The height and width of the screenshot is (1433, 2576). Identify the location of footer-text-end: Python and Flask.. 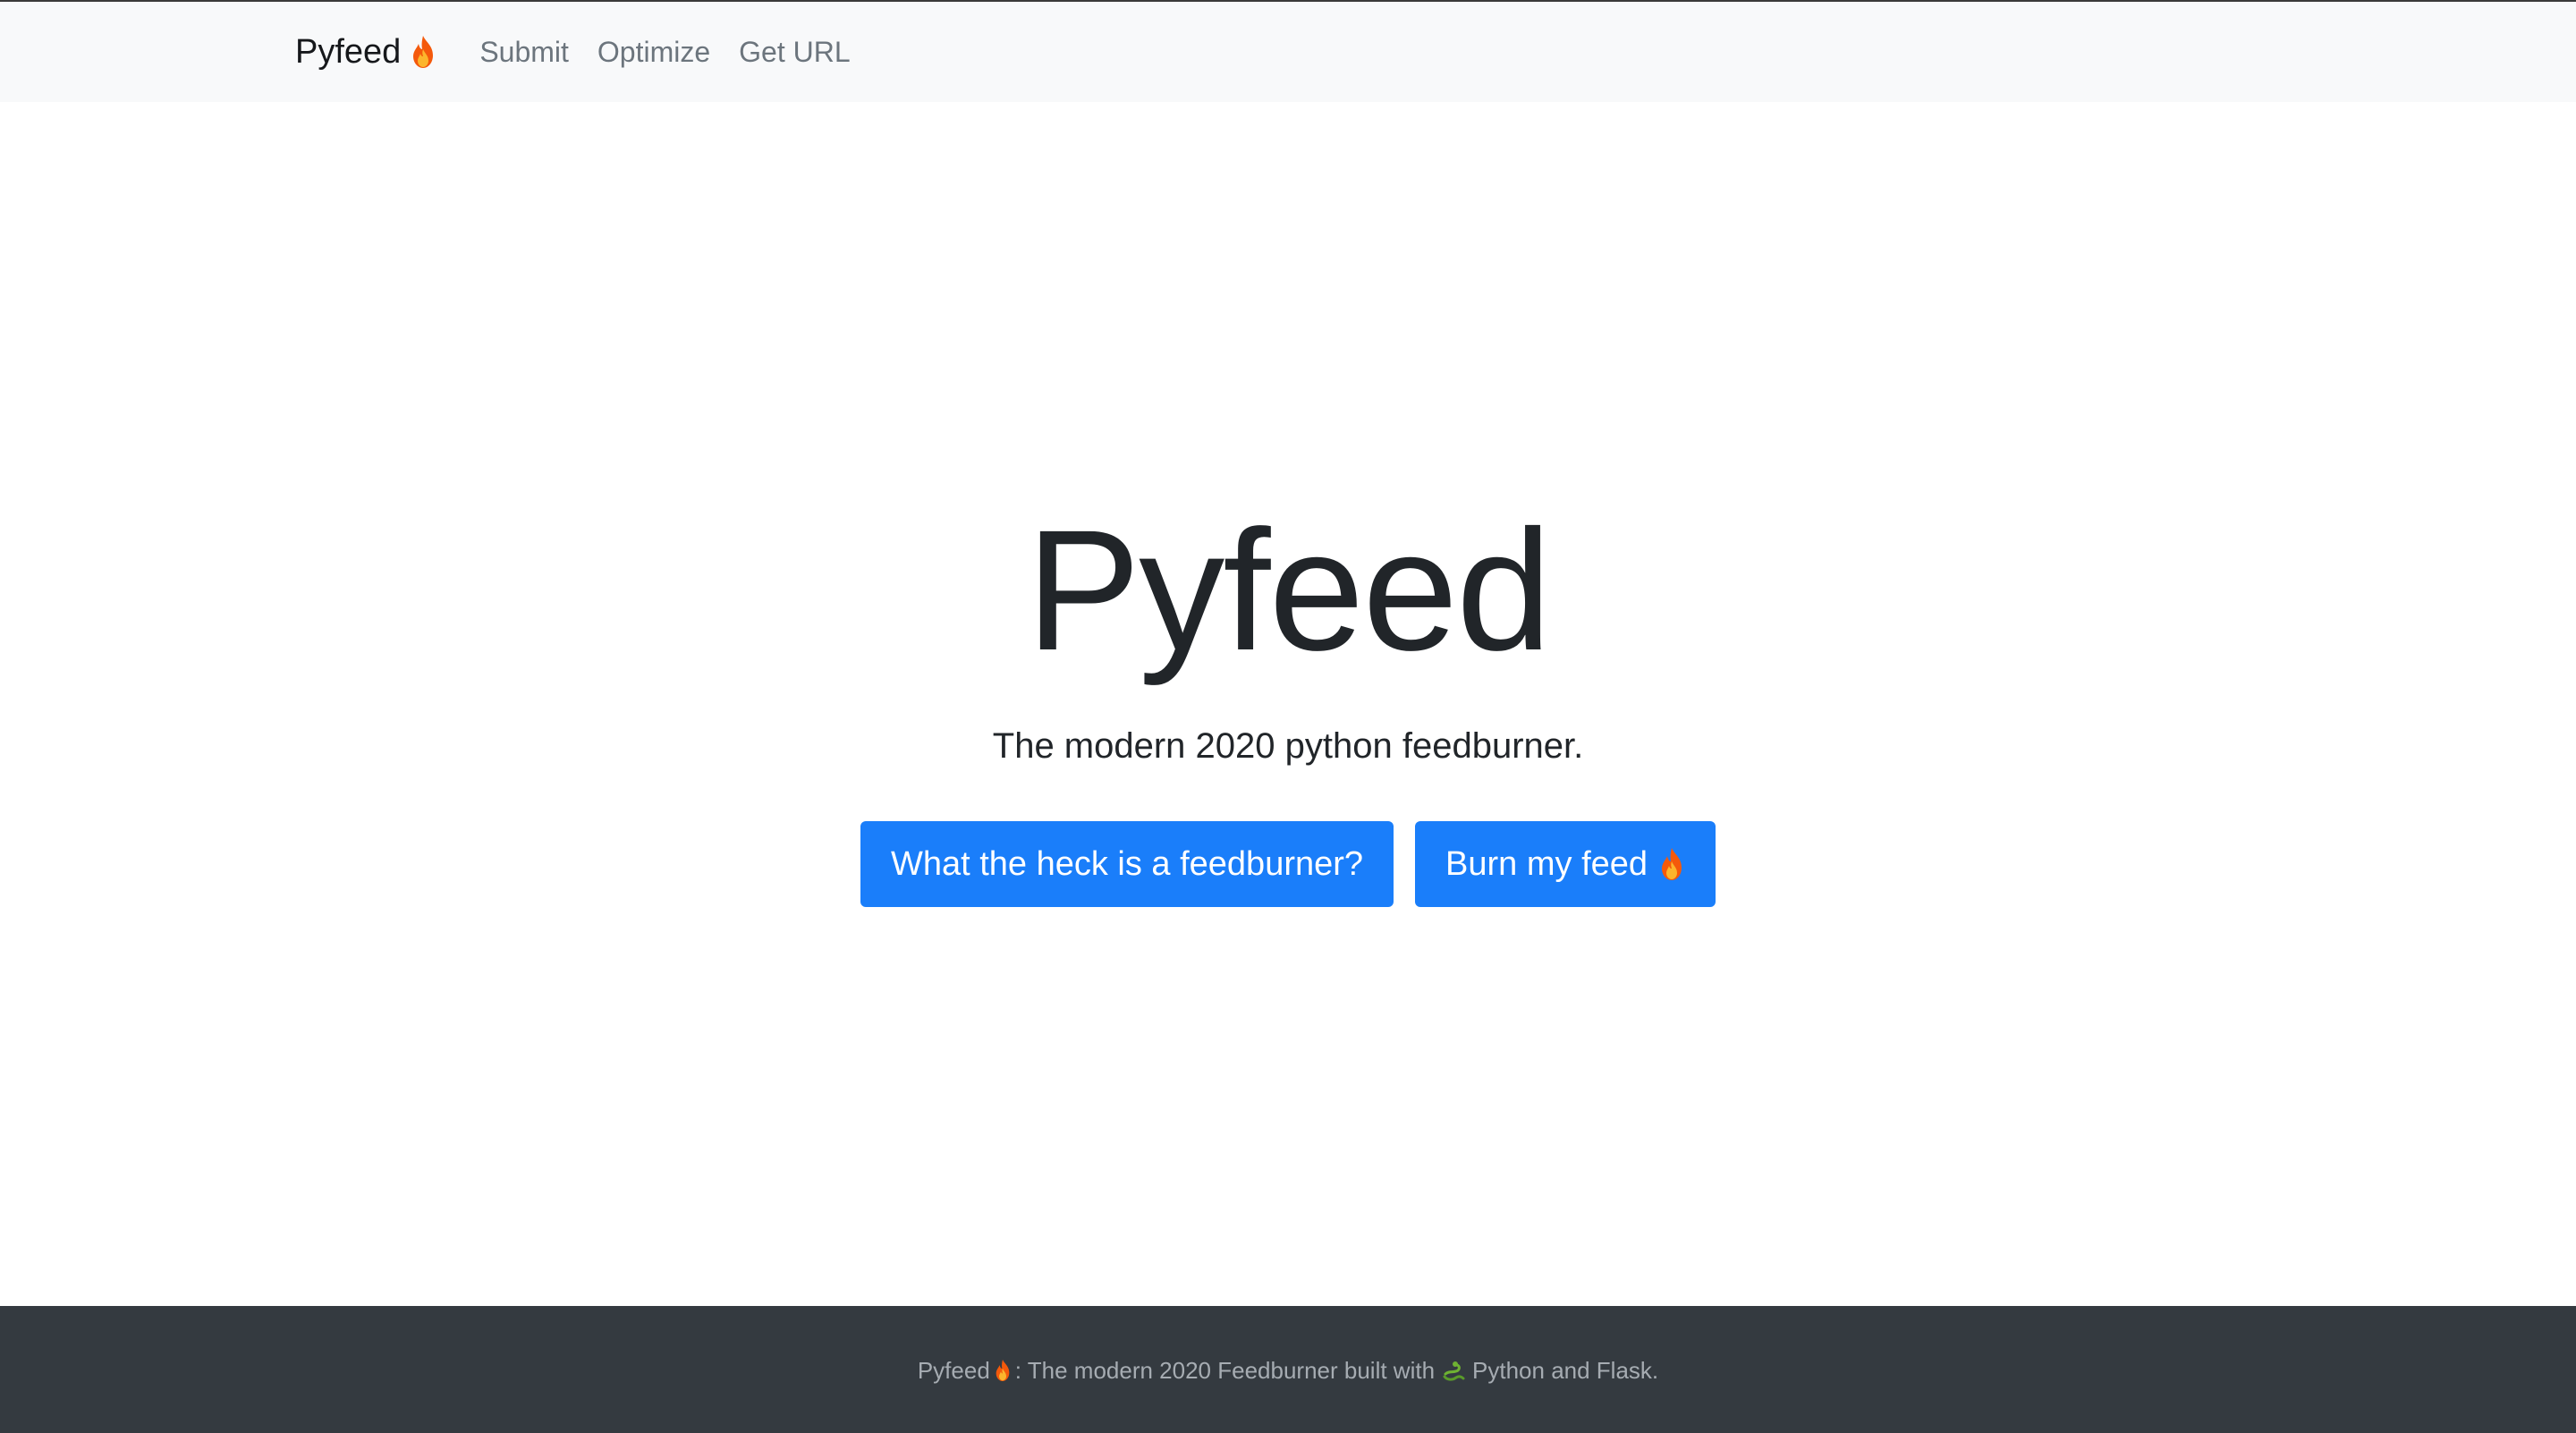
(1565, 1370).